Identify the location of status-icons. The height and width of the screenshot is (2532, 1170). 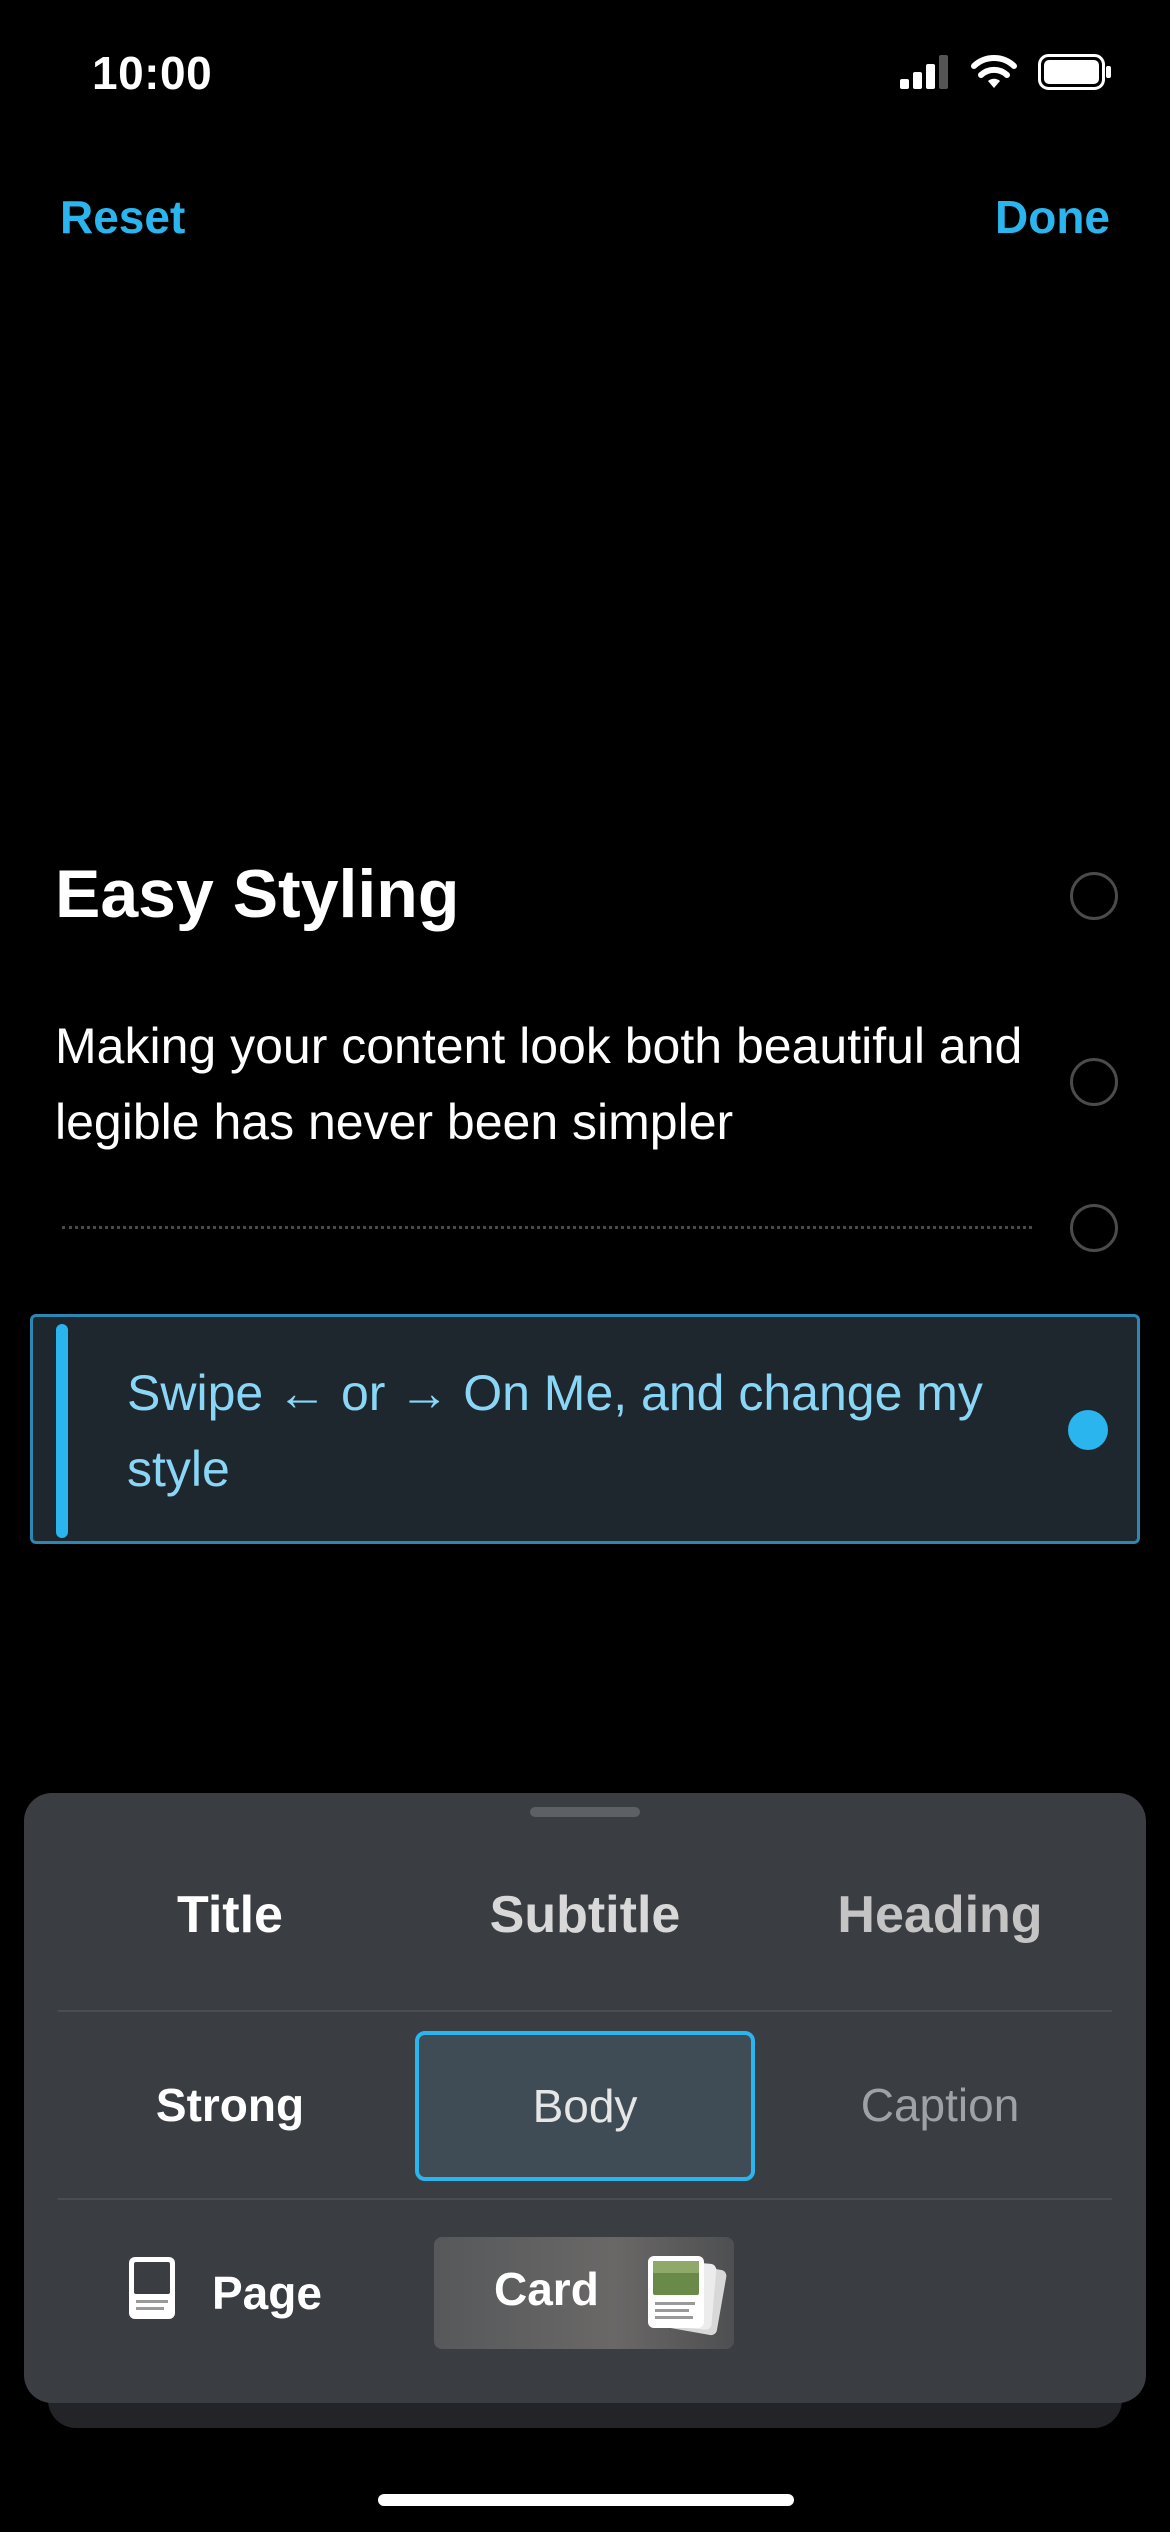
(1006, 74).